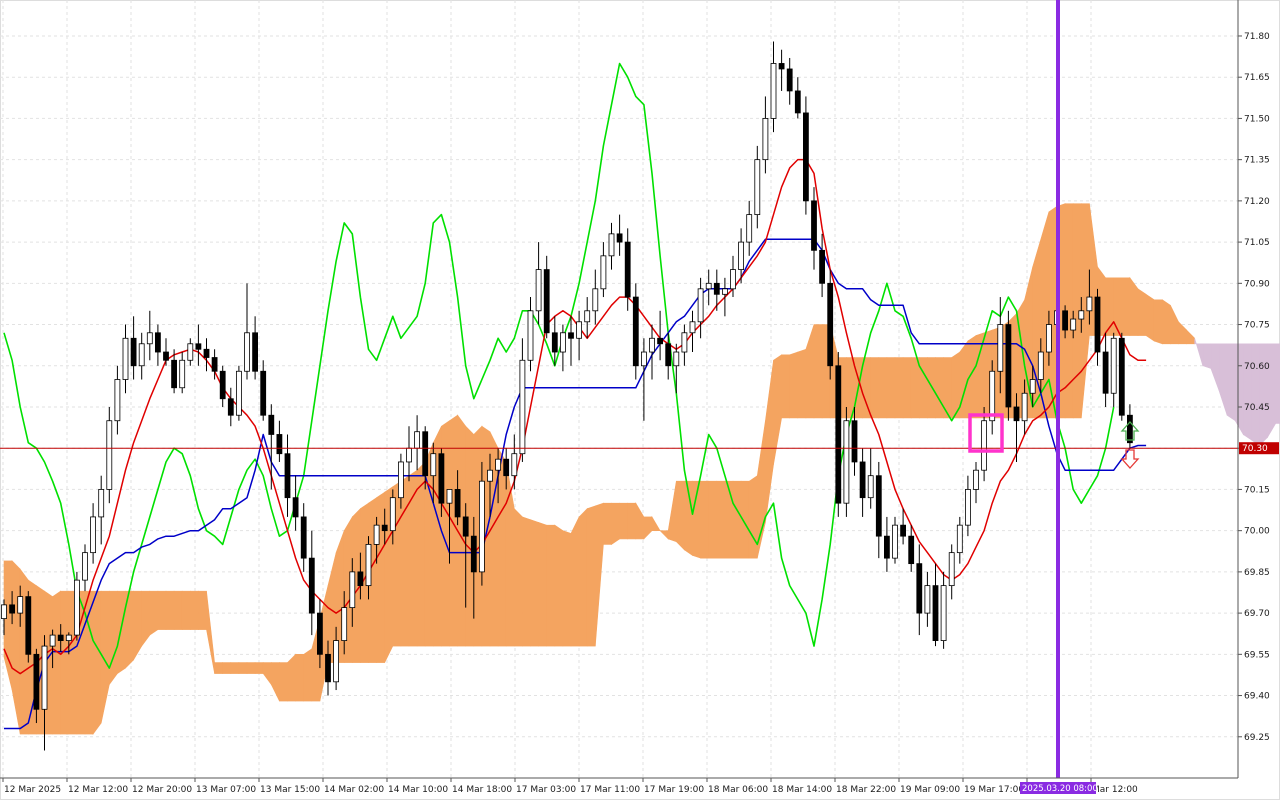 The width and height of the screenshot is (1280, 800). What do you see at coordinates (1257, 367) in the screenshot?
I see `y-tick-label: 70.60` at bounding box center [1257, 367].